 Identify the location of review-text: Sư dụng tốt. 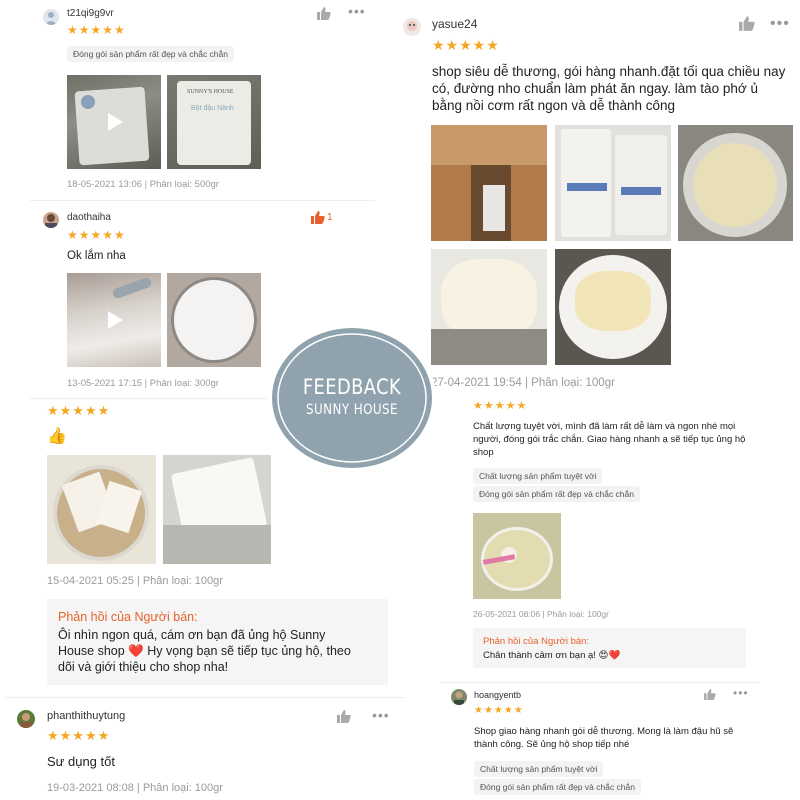
(81, 761).